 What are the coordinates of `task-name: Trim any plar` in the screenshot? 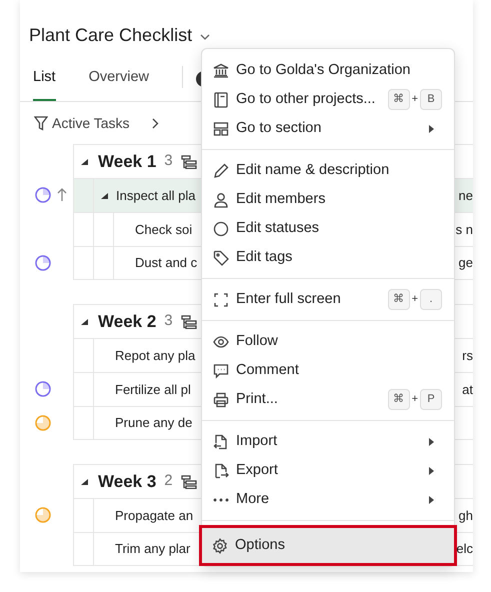 It's located at (152, 549).